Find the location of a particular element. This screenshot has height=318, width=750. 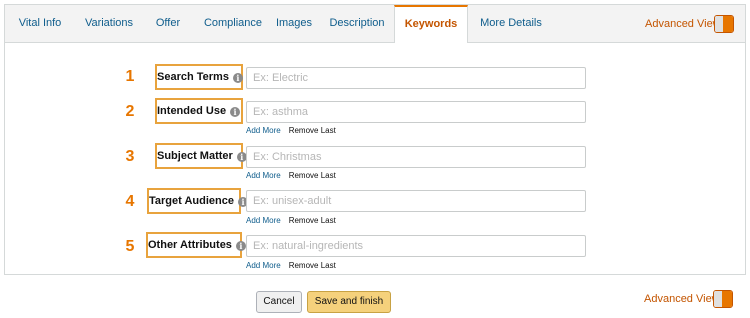

tab-keywords: Keywords is located at coordinates (431, 24).